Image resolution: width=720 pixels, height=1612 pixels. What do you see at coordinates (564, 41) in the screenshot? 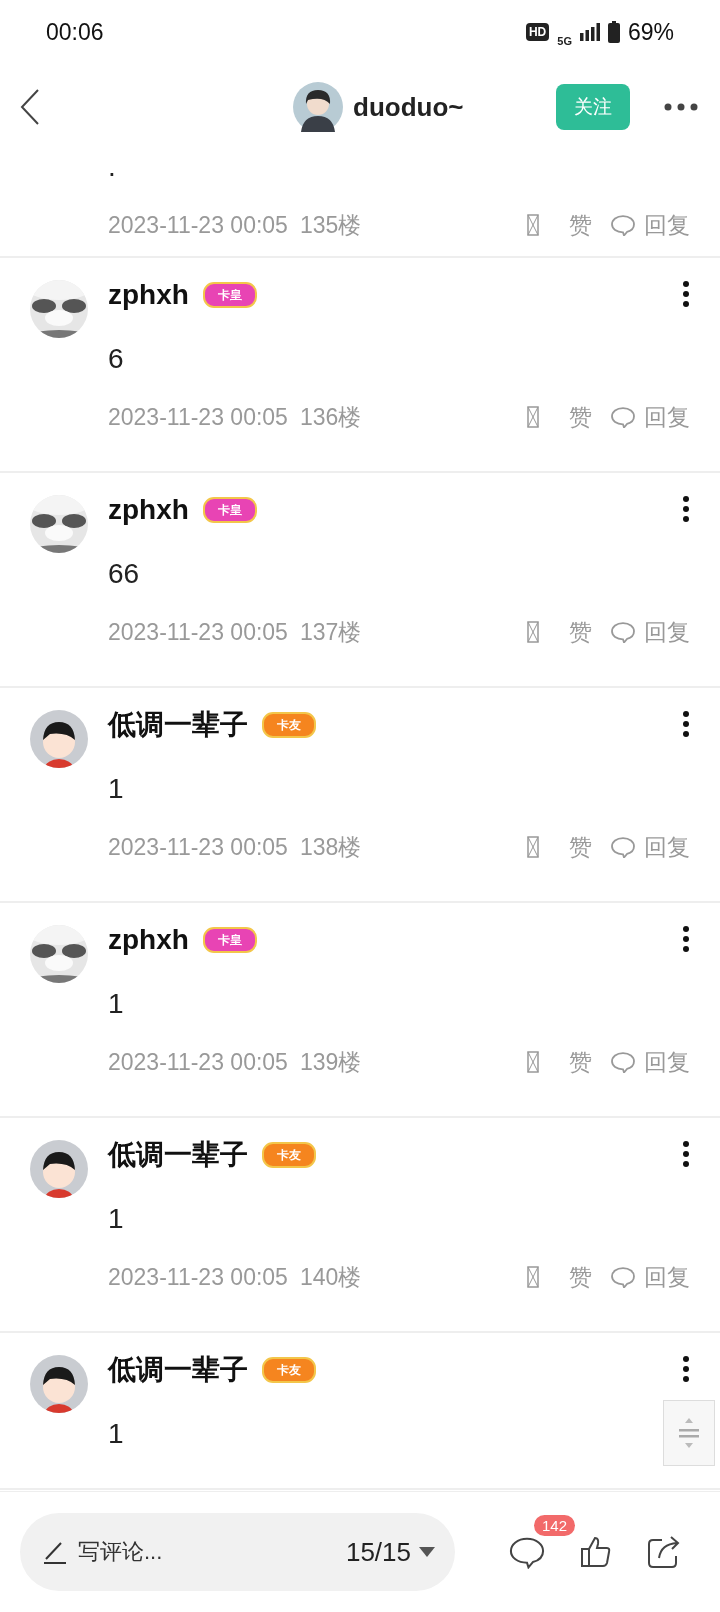
I see `network-type: 5G` at bounding box center [564, 41].